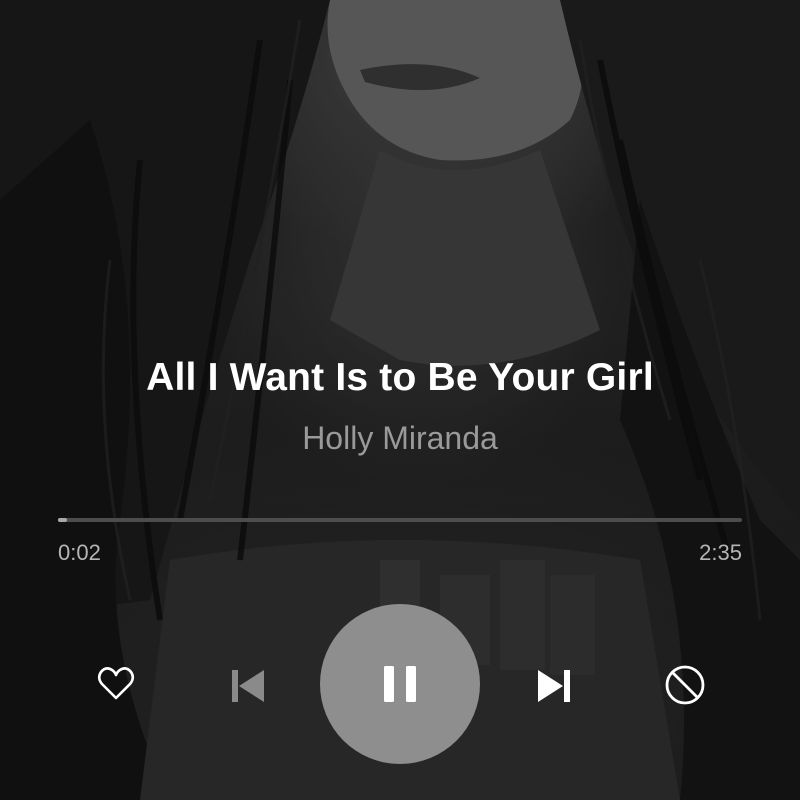 Image resolution: width=800 pixels, height=800 pixels. I want to click on next-track-button, so click(554, 686).